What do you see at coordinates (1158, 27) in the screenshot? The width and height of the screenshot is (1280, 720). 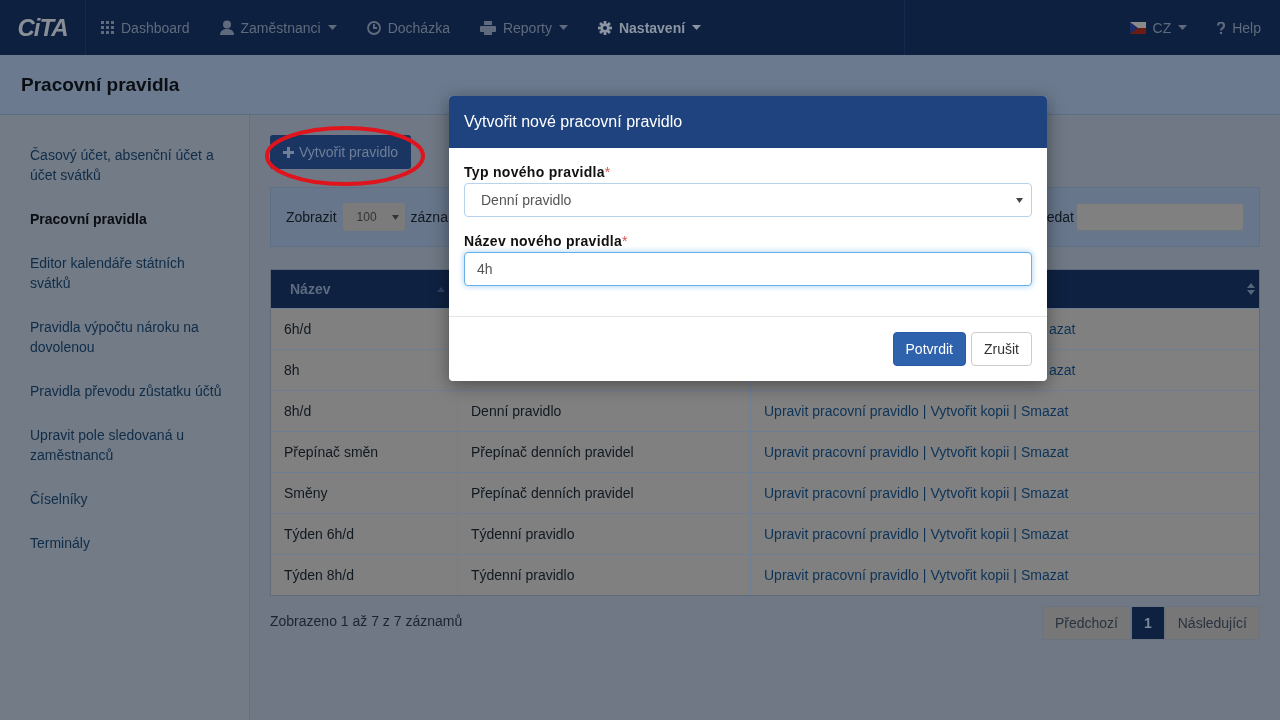 I see `language-menu: CZ` at bounding box center [1158, 27].